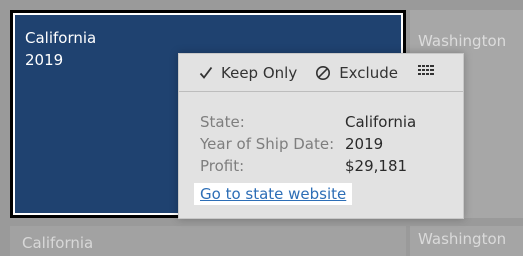 The width and height of the screenshot is (523, 256). I want to click on field-label: Profit:, so click(222, 166).